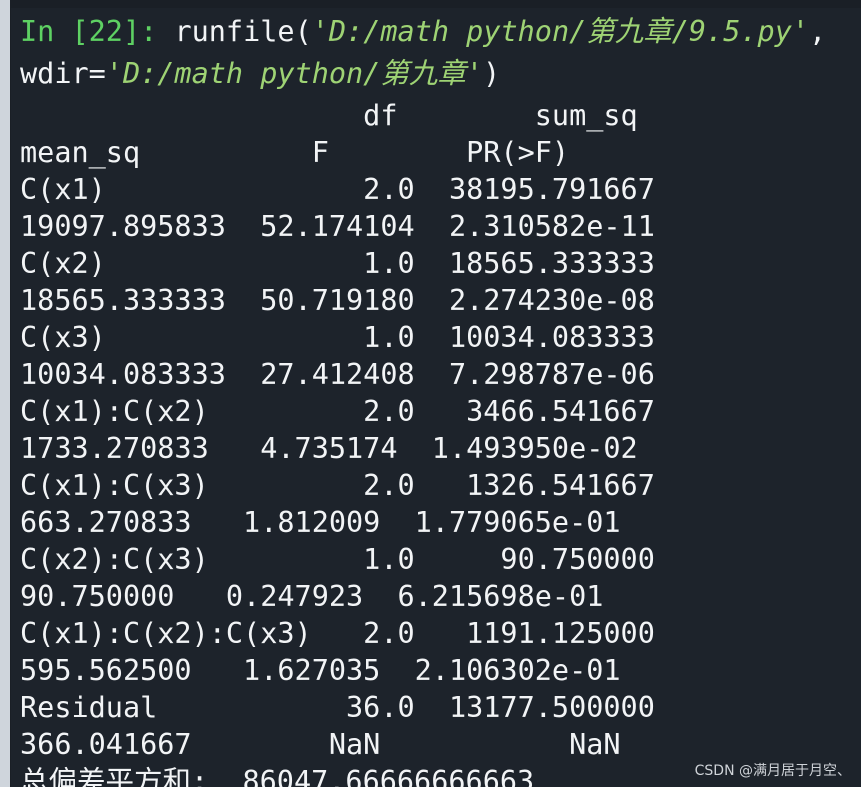  I want to click on prompt-label: In, so click(46, 31).